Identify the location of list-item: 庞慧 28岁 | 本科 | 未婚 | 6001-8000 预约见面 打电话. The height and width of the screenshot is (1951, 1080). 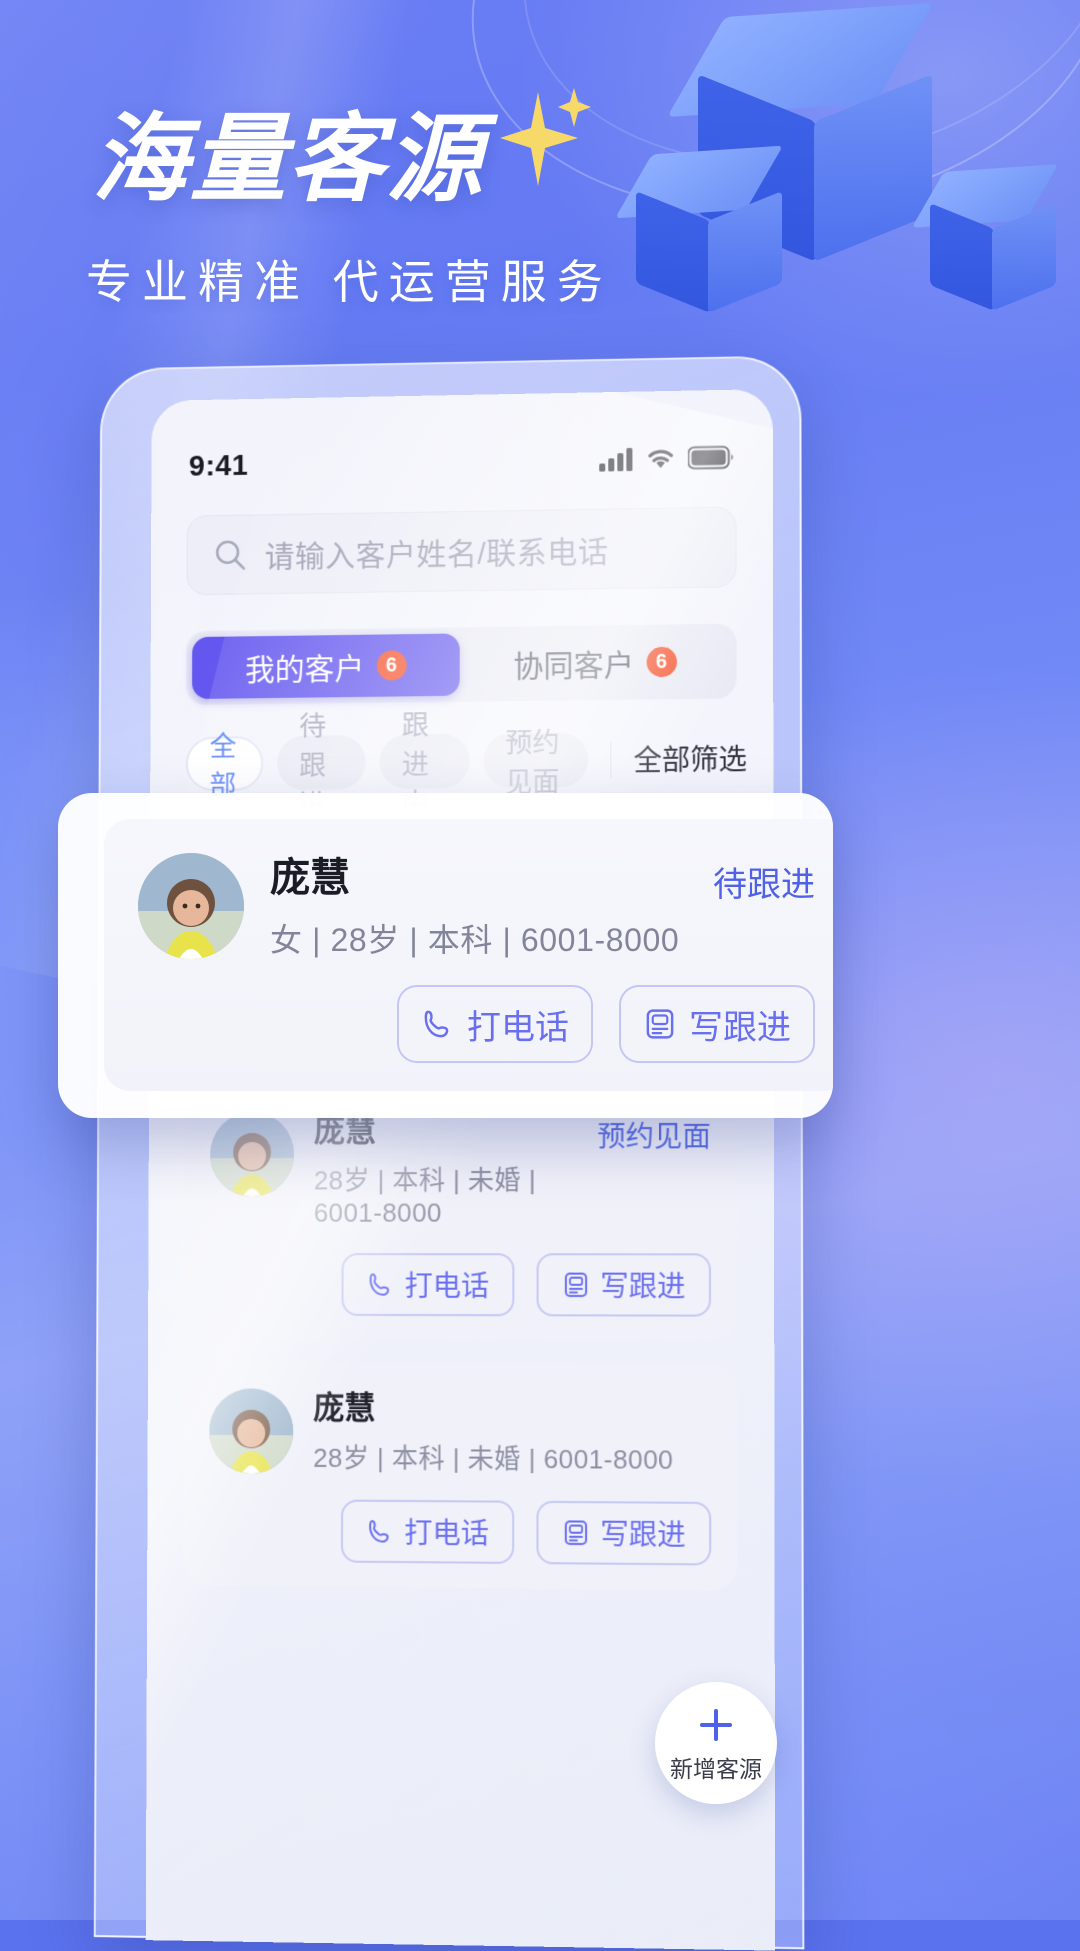
(461, 1212).